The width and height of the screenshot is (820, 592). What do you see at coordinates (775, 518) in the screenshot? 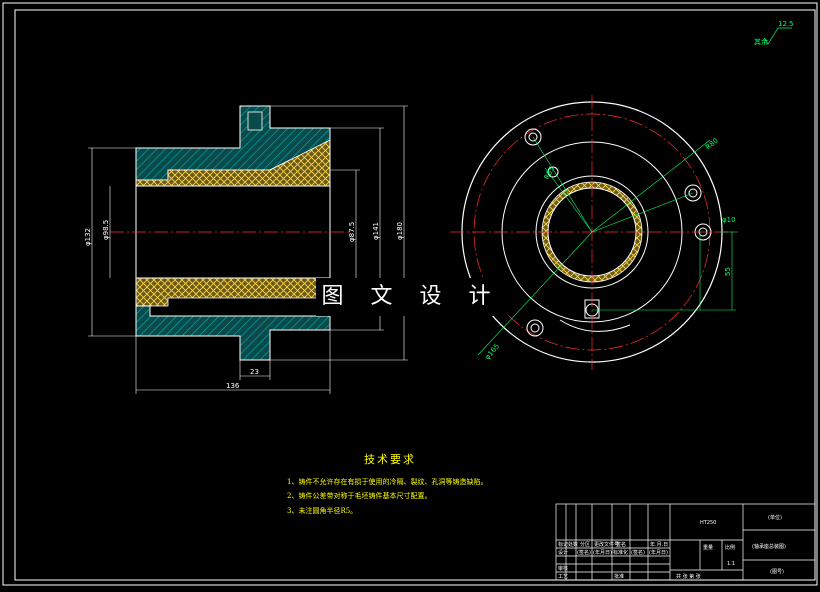
I see `org-label: (单位)` at bounding box center [775, 518].